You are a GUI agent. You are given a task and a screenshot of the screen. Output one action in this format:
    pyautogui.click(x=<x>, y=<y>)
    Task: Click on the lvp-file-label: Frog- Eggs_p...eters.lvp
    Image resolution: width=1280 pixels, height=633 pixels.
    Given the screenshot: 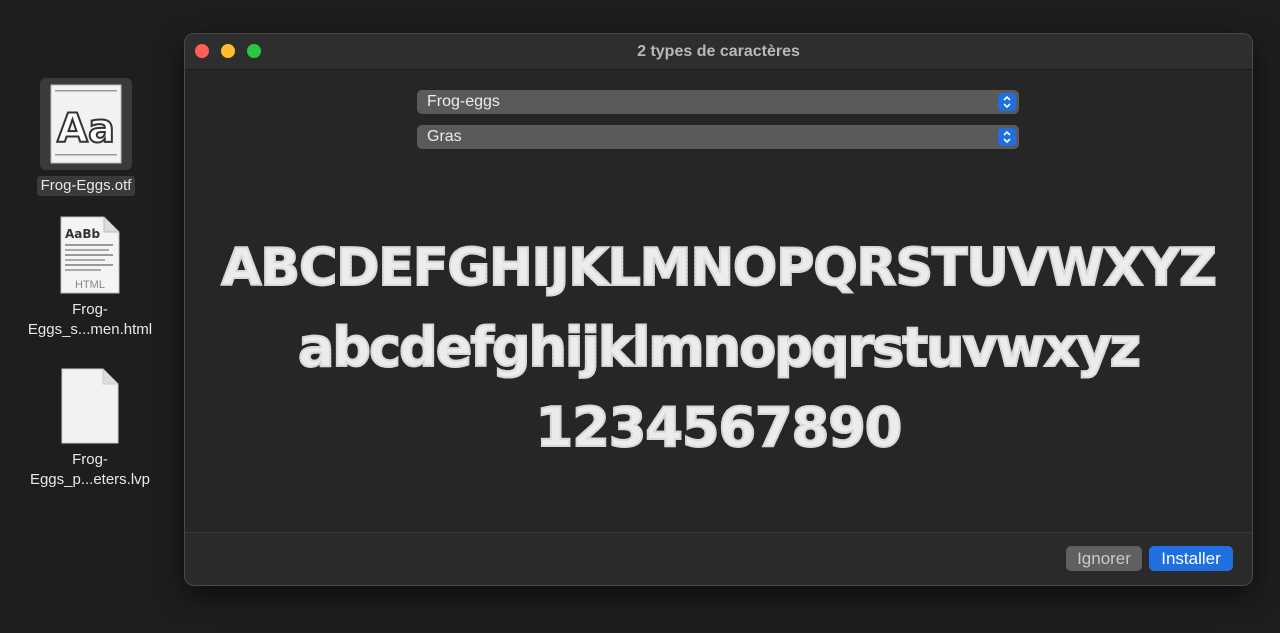 What is the action you would take?
    pyautogui.click(x=90, y=469)
    